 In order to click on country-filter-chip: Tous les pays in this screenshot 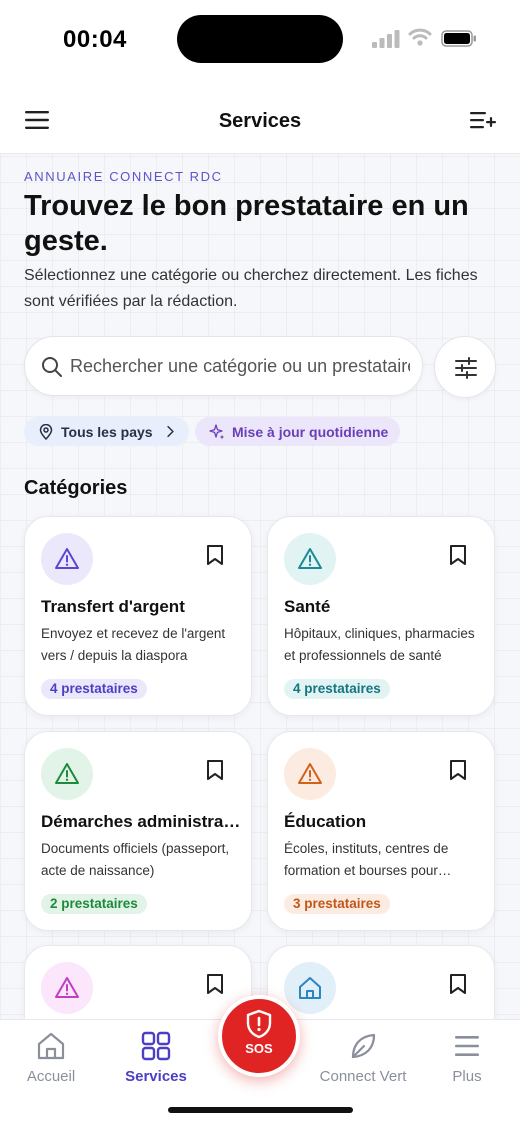, I will do `click(106, 431)`.